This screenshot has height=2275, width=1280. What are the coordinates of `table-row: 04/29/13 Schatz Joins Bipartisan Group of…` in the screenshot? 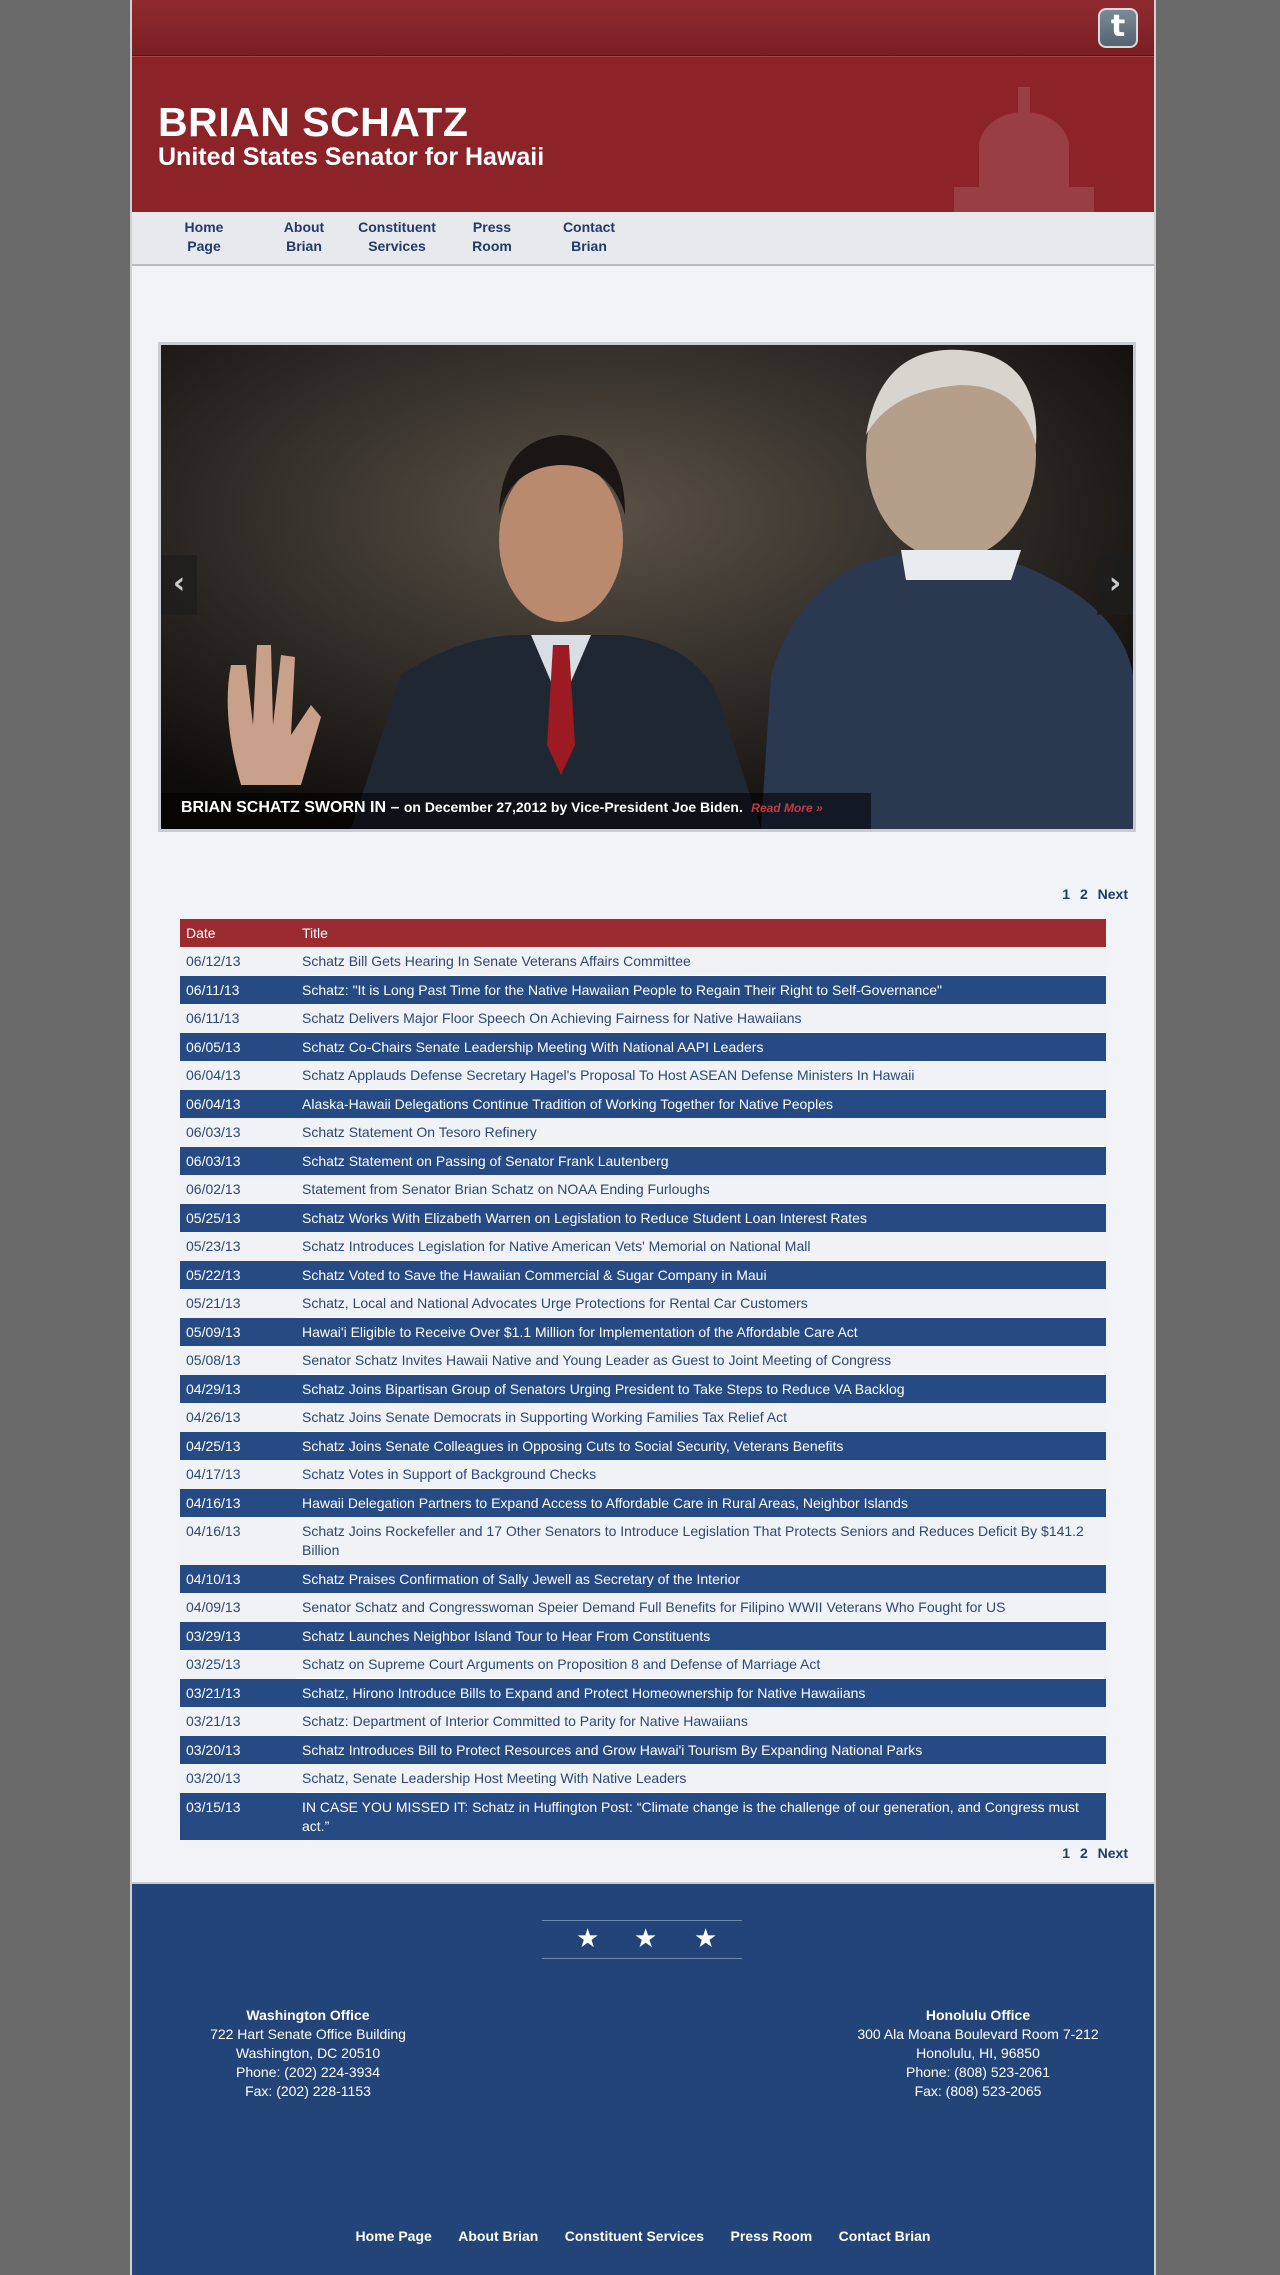 It's located at (643, 1388).